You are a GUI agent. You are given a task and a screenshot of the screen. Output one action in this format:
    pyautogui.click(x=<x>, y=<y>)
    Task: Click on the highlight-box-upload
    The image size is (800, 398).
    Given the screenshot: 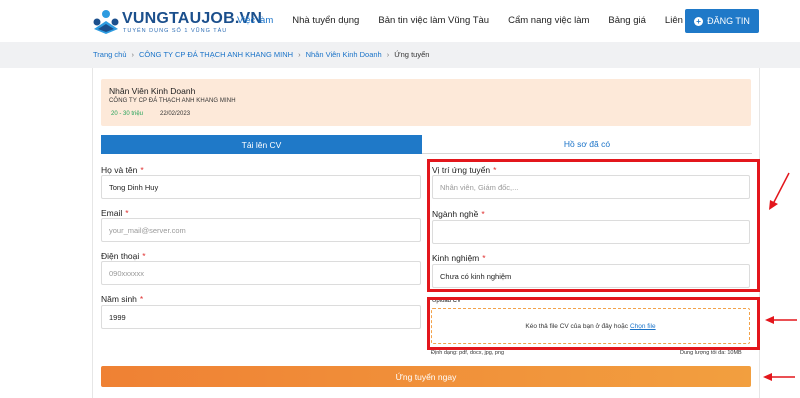 What is the action you would take?
    pyautogui.click(x=593, y=323)
    